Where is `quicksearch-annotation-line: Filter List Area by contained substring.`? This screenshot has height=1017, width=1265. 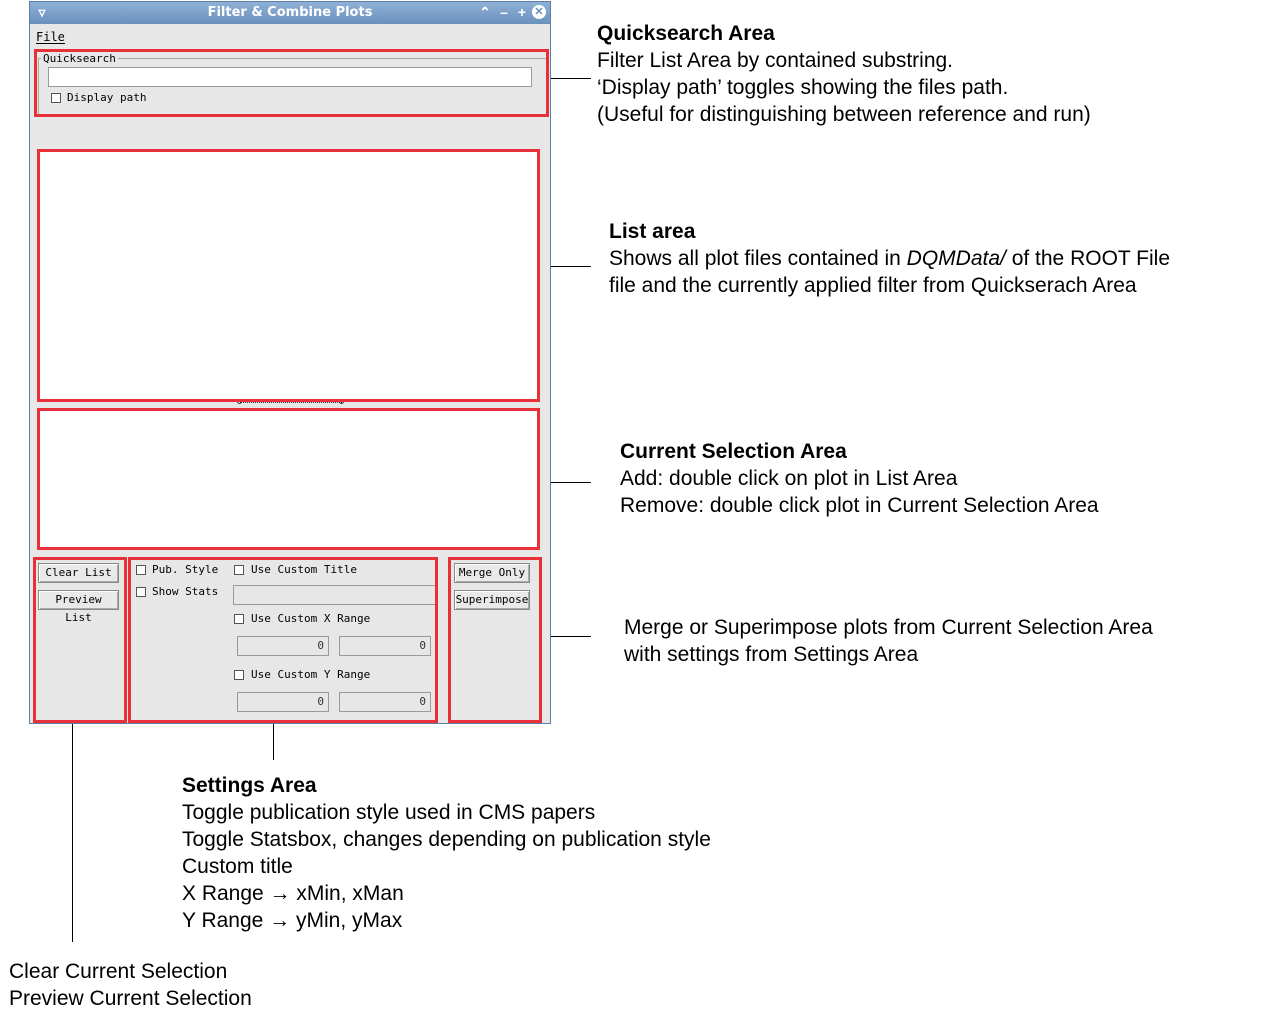 quicksearch-annotation-line: Filter List Area by contained substring. is located at coordinates (775, 60).